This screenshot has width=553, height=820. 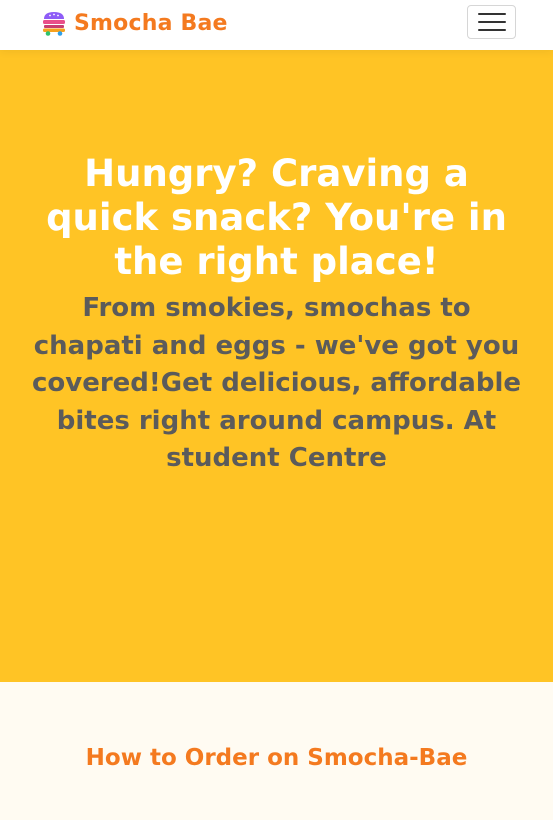 I want to click on menu-toggle-button, so click(x=491, y=22).